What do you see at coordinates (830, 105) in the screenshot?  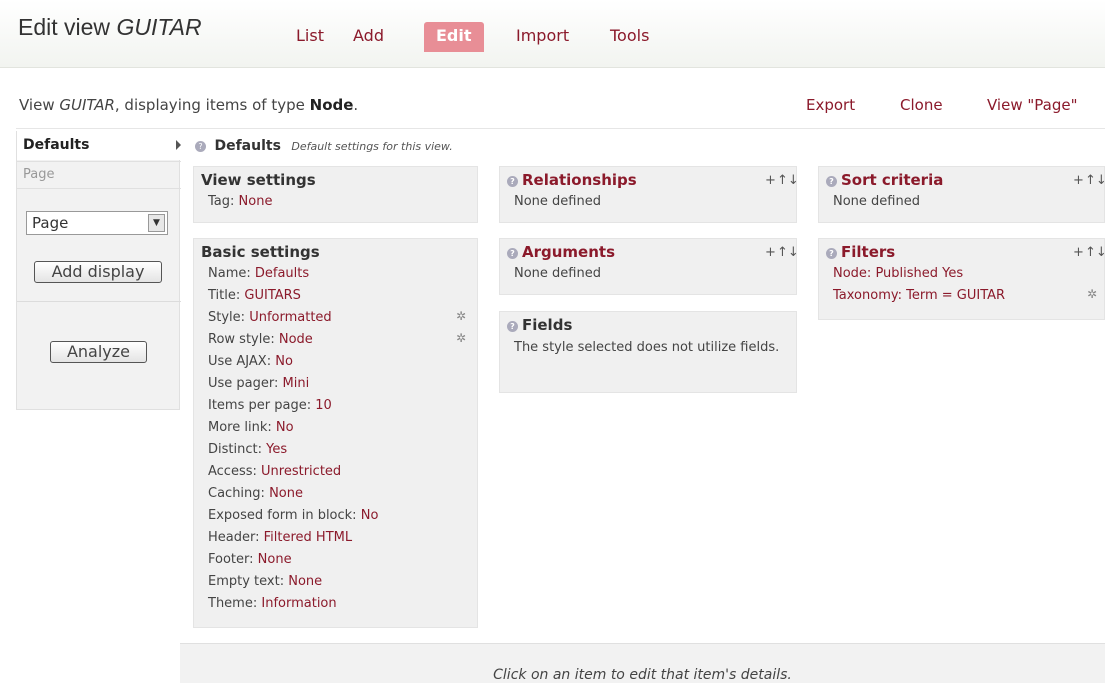 I see `export-link: Export` at bounding box center [830, 105].